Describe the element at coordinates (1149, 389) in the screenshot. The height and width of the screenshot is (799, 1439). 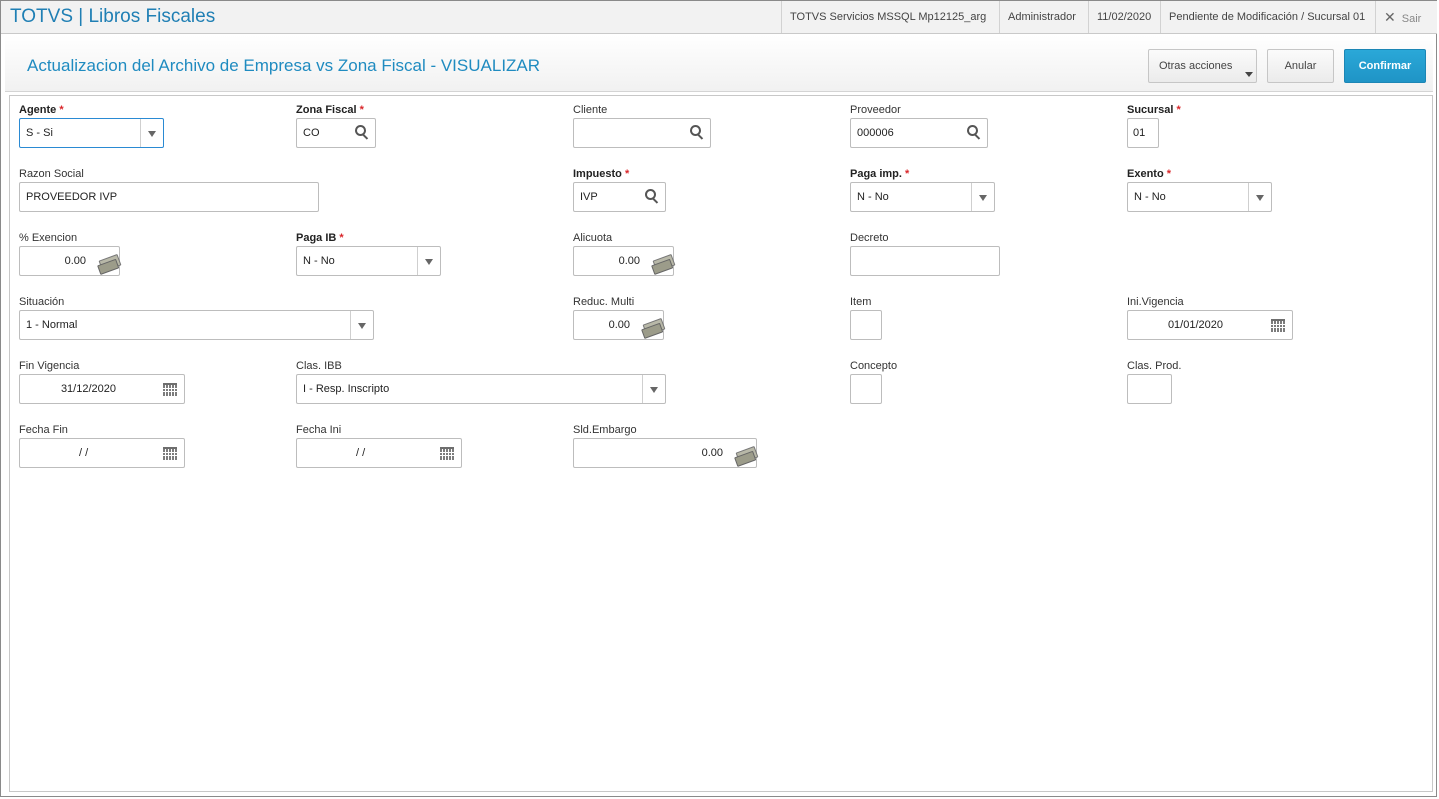
I see `clas-prod-input` at that location.